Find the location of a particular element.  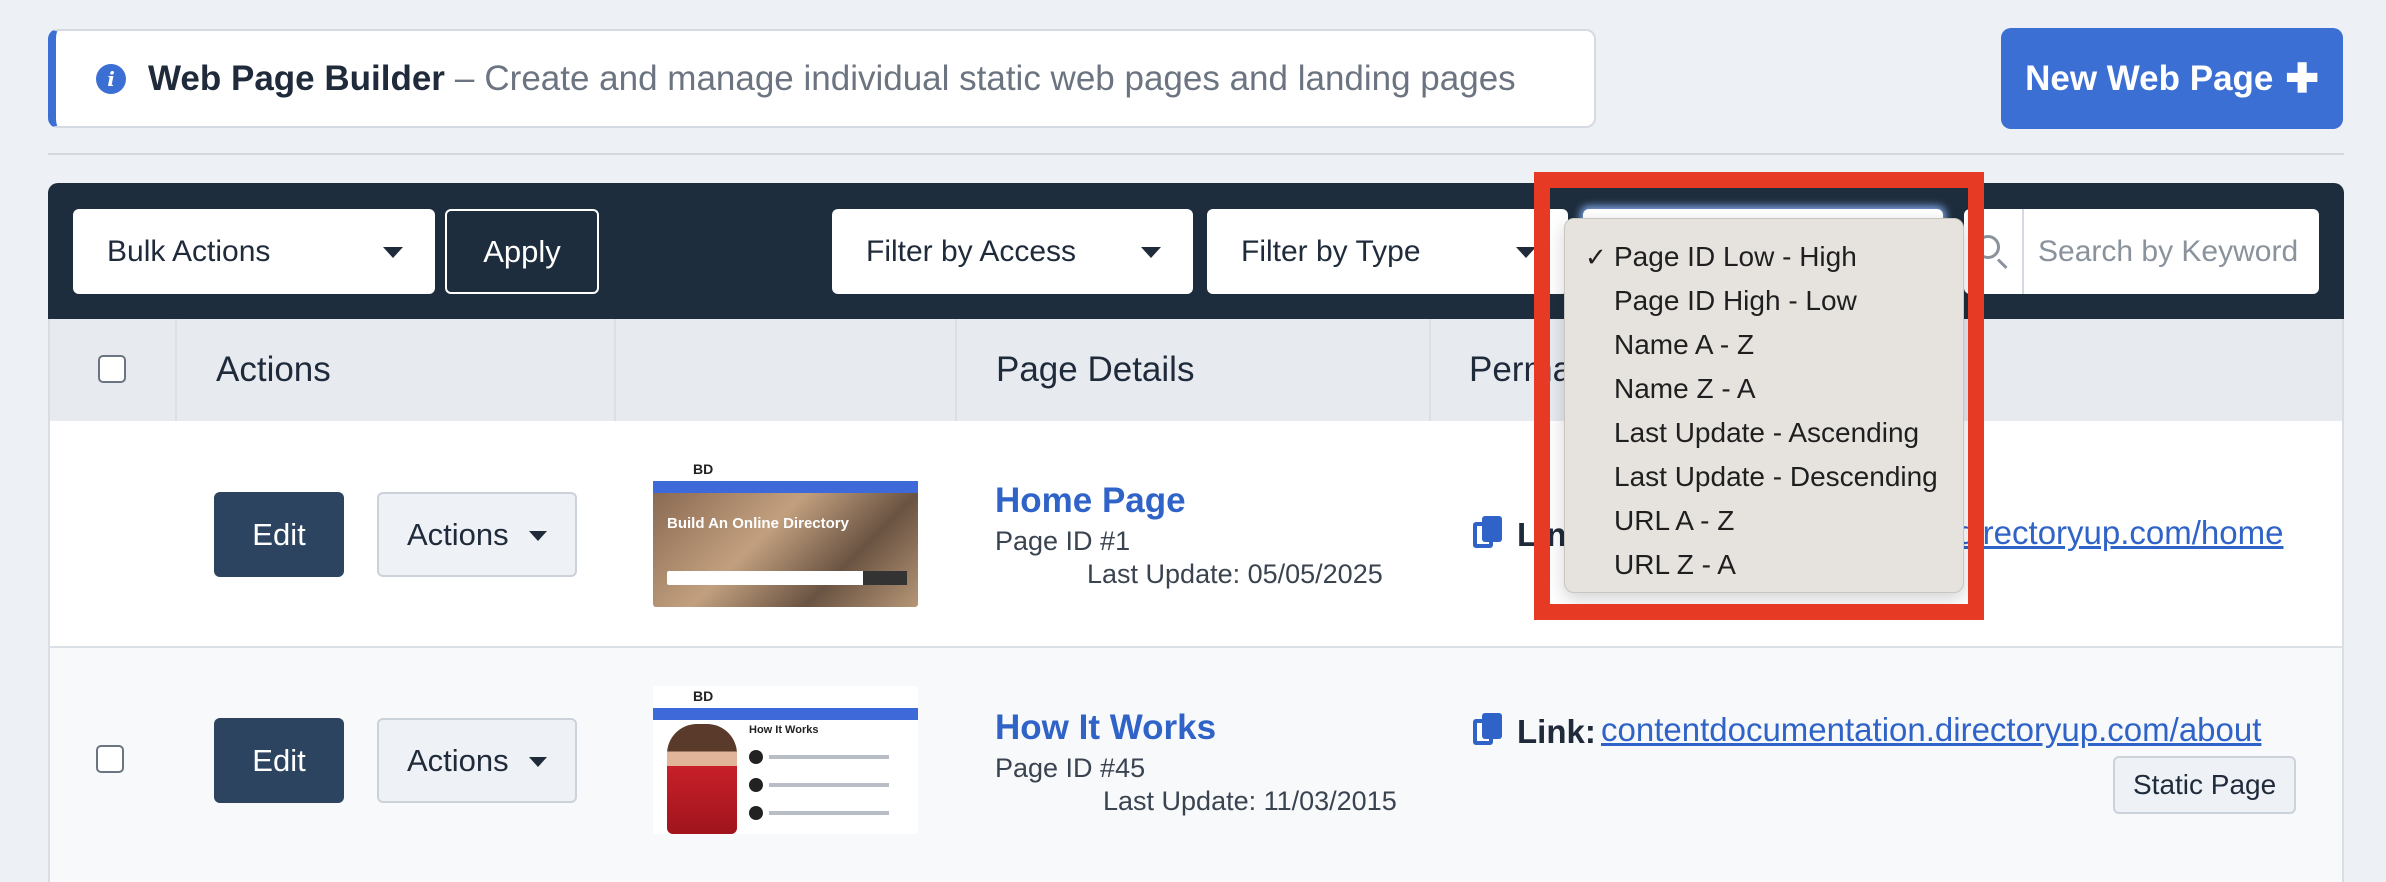

new-web-page-button: New Web Page ✚ is located at coordinates (2172, 78).